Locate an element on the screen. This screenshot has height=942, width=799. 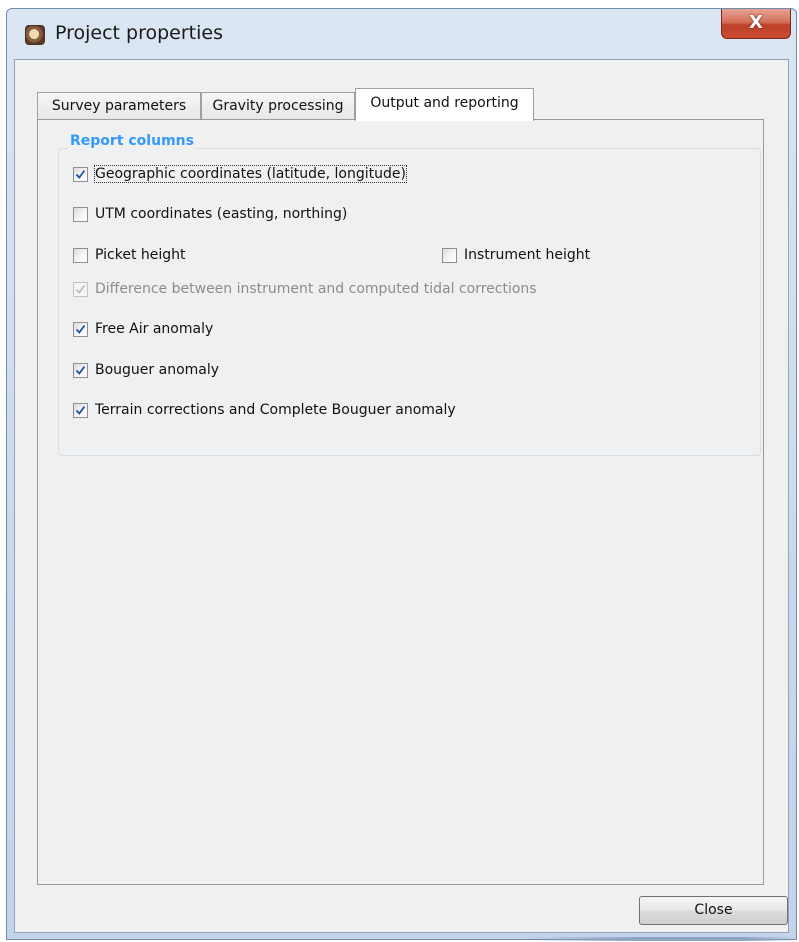
title-bar: Project properties X is located at coordinates (401, 35).